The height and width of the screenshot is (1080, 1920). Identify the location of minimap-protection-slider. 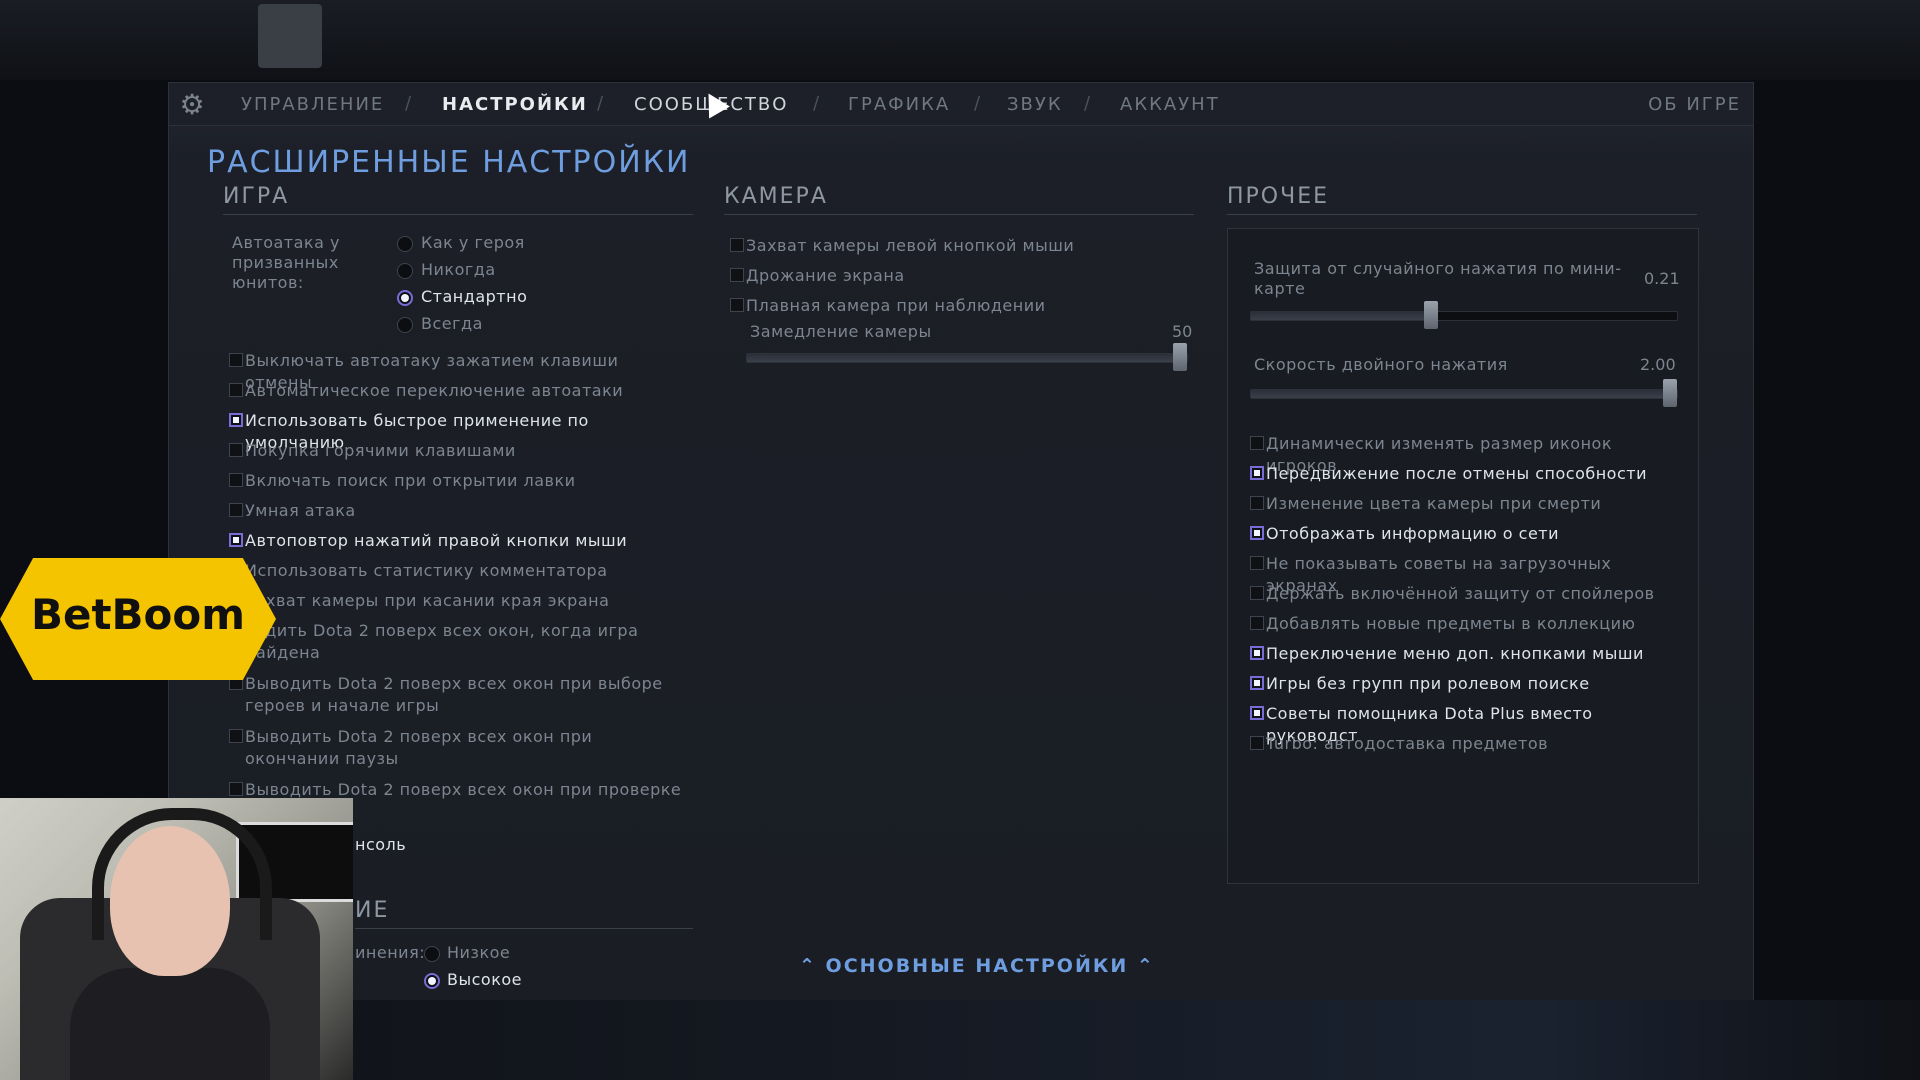
(1464, 315).